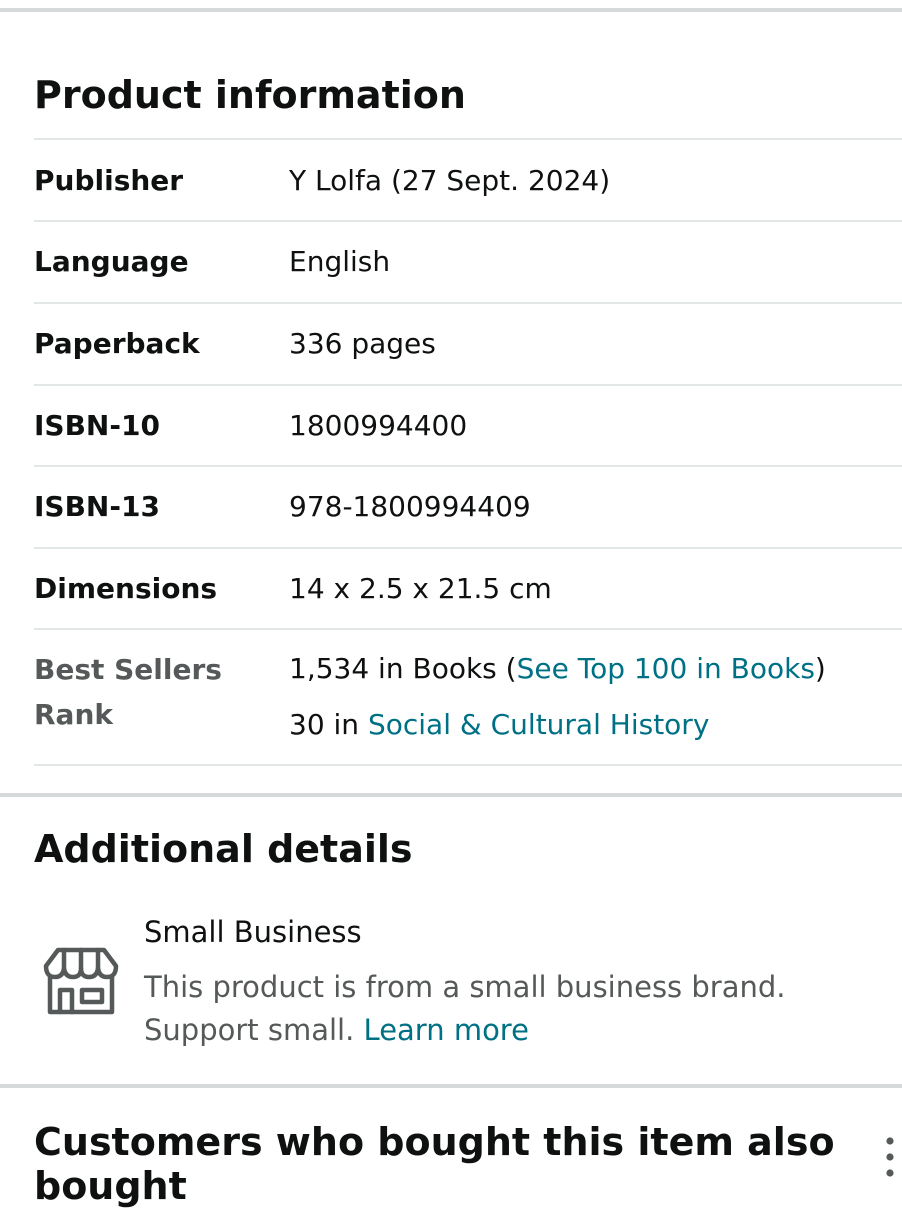 This screenshot has height=1208, width=902. What do you see at coordinates (97, 506) in the screenshot?
I see `detail-label: ISBN-13` at bounding box center [97, 506].